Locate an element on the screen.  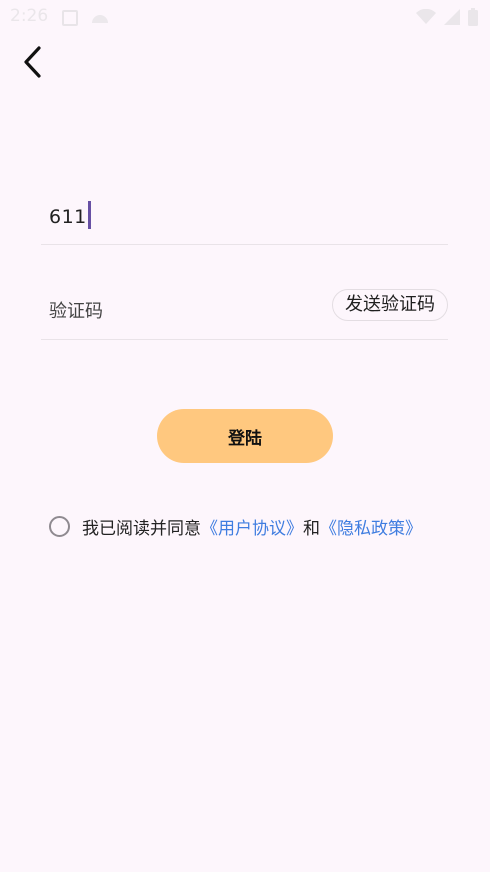
text-caret is located at coordinates (89, 215).